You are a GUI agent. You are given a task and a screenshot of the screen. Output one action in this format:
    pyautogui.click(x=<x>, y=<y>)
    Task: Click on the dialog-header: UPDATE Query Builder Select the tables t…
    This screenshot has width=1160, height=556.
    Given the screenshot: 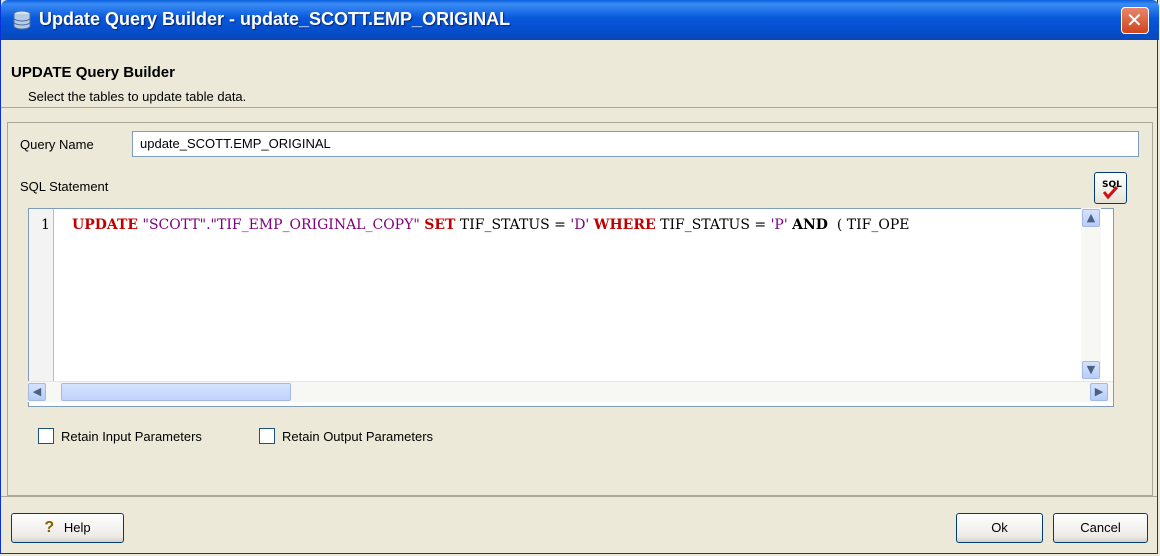 What is the action you would take?
    pyautogui.click(x=579, y=74)
    